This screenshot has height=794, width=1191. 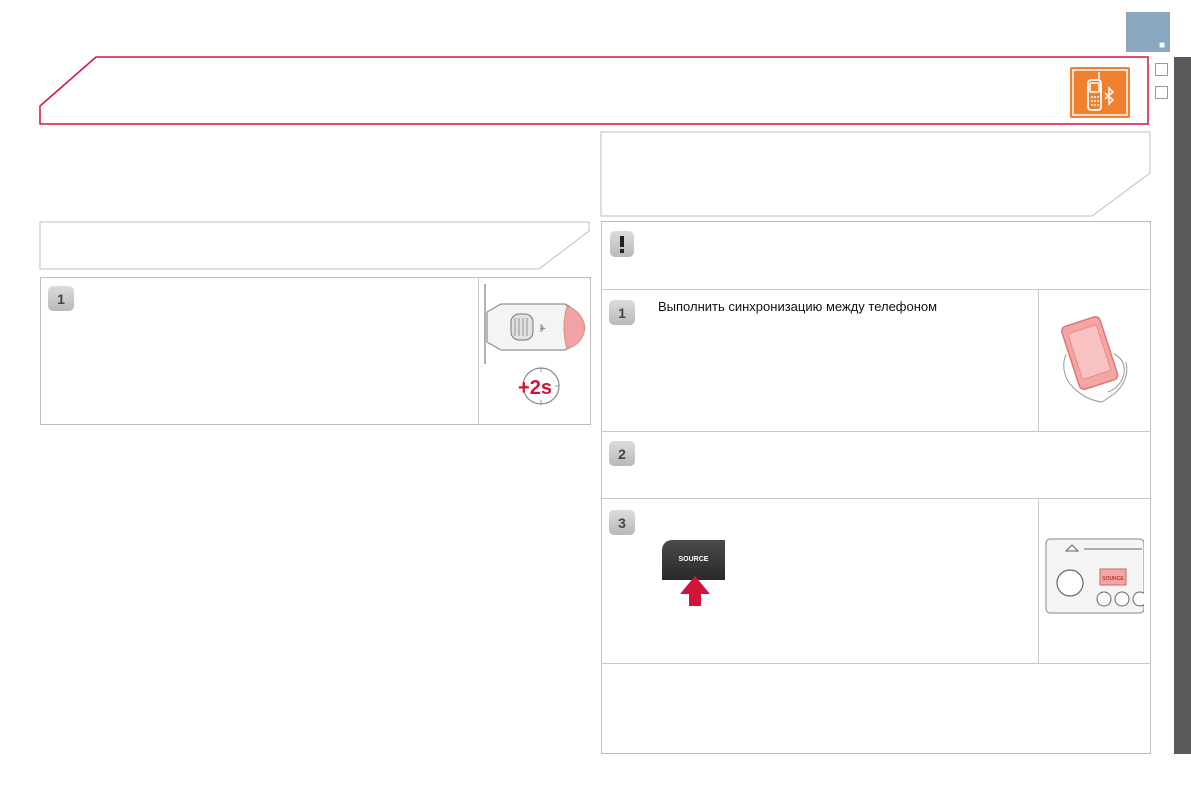 What do you see at coordinates (1094, 359) in the screenshot?
I see `hand-phone-icon` at bounding box center [1094, 359].